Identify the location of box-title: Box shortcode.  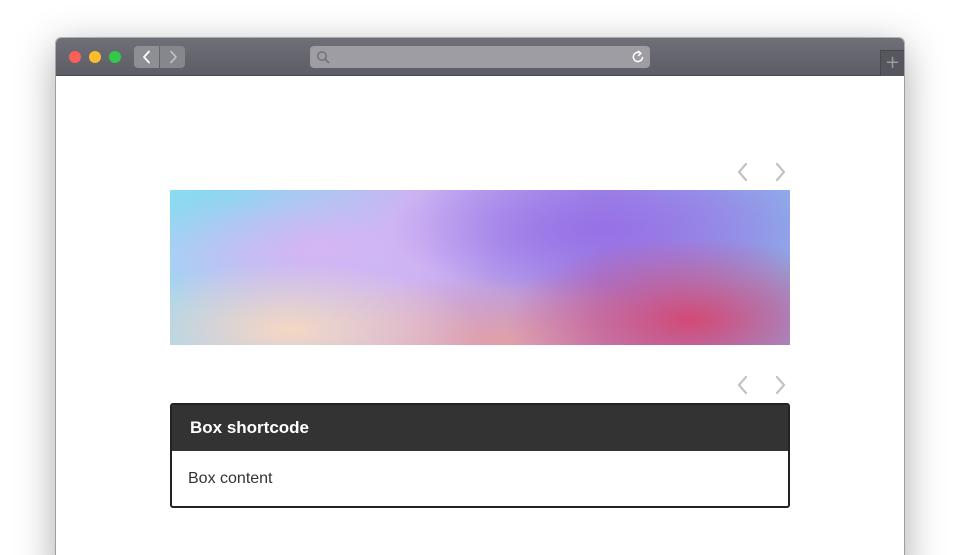
(480, 428).